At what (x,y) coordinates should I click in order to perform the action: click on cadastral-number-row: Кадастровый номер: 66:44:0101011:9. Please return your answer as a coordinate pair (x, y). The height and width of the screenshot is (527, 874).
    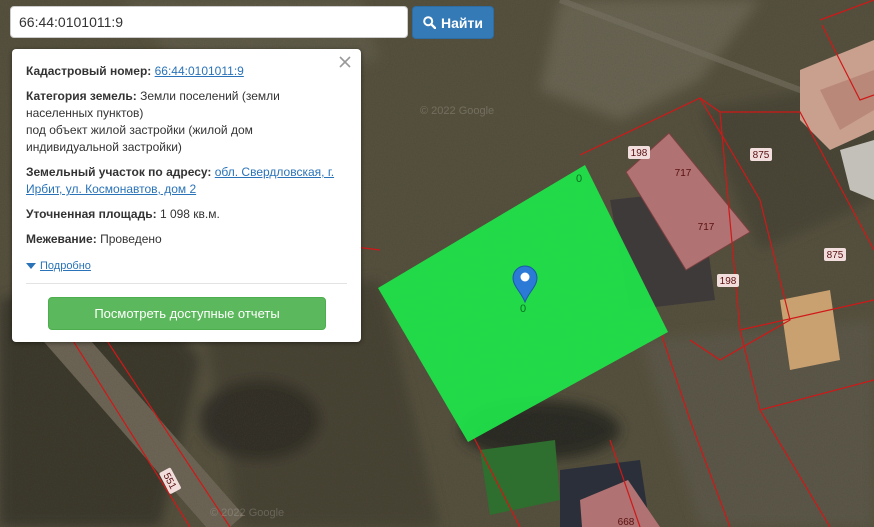
    Looking at the image, I should click on (186, 71).